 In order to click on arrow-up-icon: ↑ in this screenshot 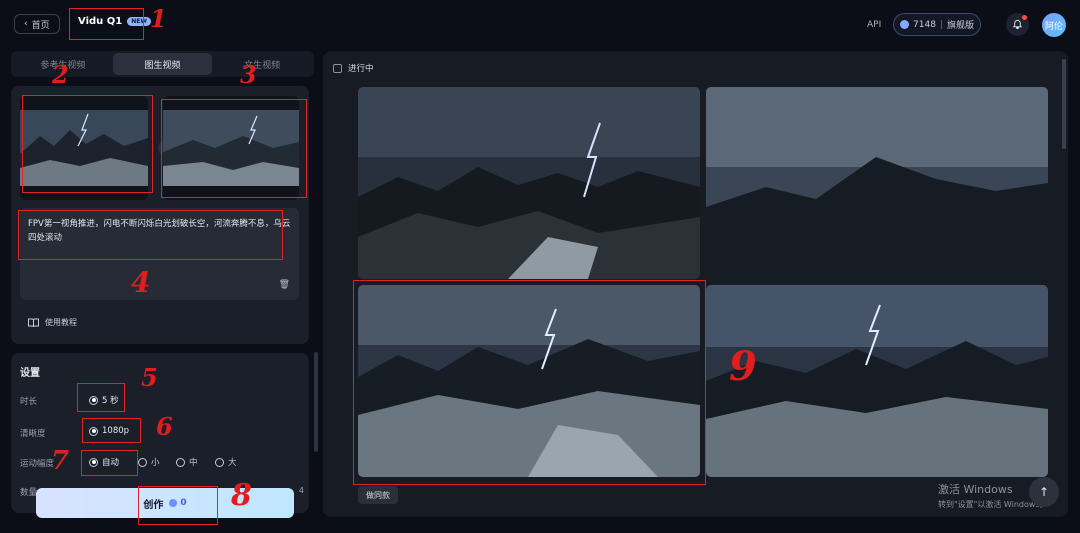, I will do `click(1044, 492)`.